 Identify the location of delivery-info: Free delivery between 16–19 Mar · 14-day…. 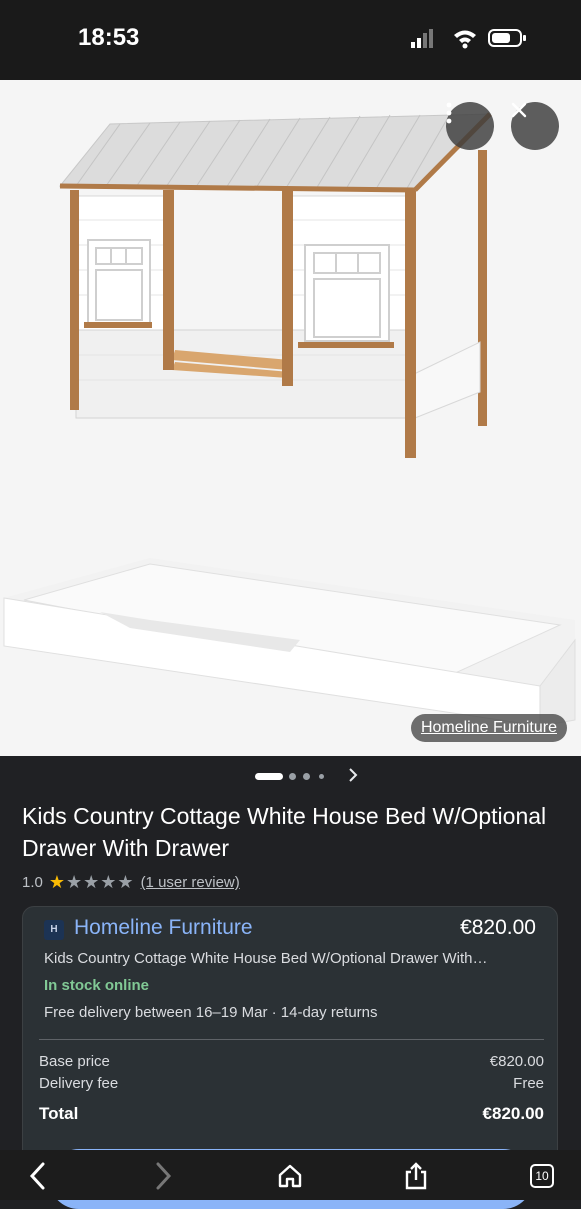
(211, 1012).